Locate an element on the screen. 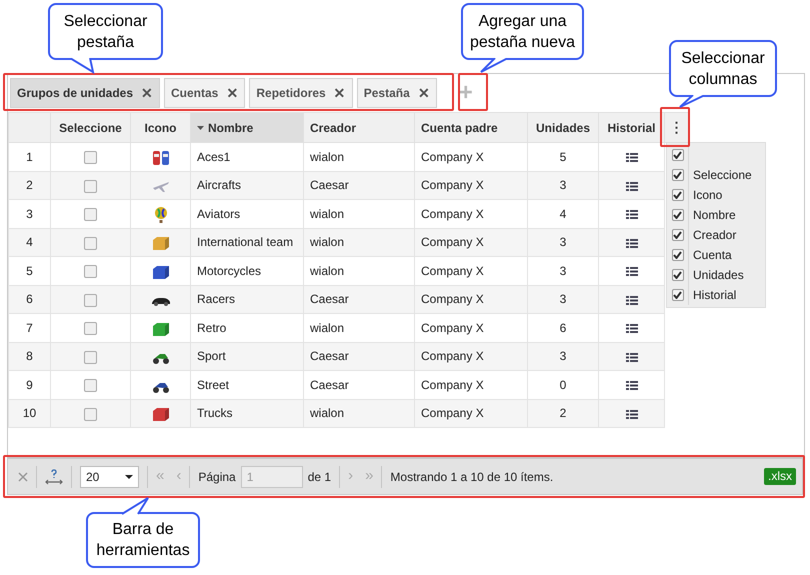 The image size is (810, 575). table-cell: 9 is located at coordinates (29, 384).